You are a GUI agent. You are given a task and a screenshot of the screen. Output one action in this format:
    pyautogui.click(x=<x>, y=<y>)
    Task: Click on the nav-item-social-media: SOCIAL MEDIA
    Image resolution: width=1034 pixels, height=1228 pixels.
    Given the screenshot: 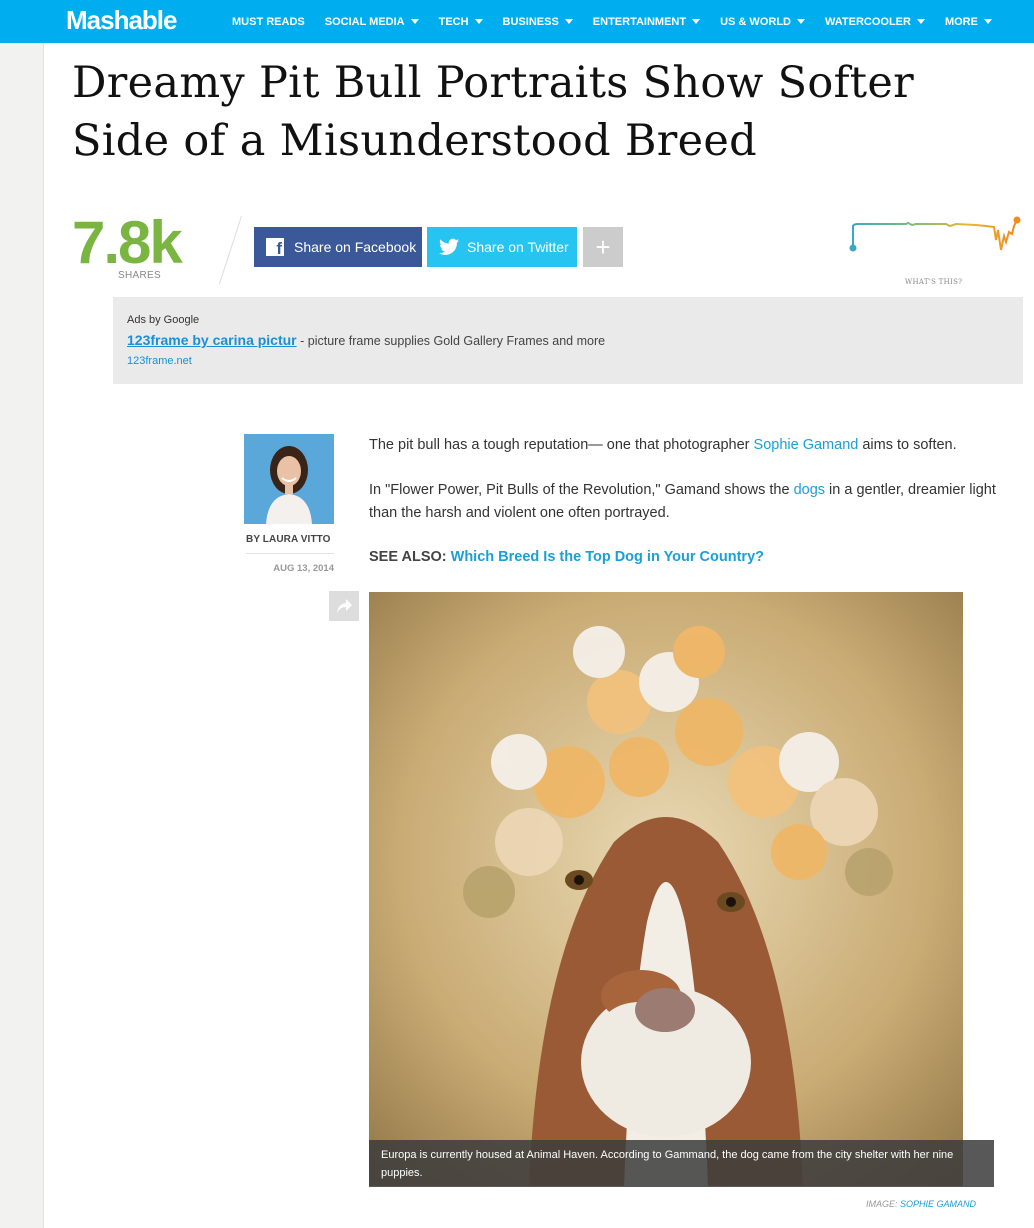 What is the action you would take?
    pyautogui.click(x=372, y=22)
    